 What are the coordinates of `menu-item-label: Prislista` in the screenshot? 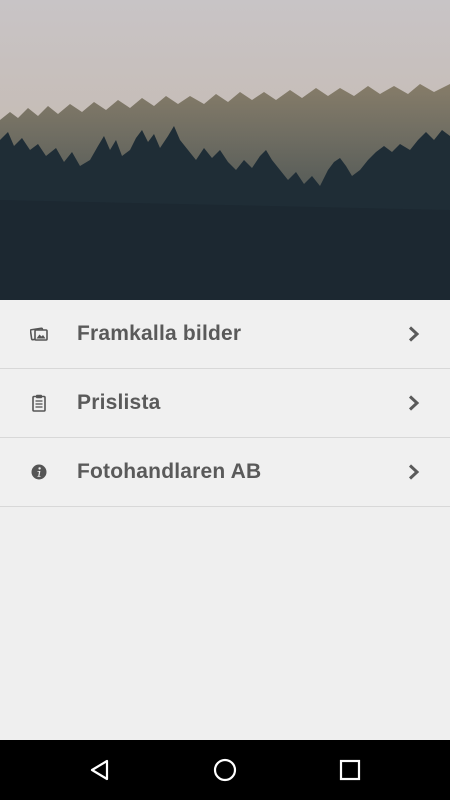 It's located at (119, 402).